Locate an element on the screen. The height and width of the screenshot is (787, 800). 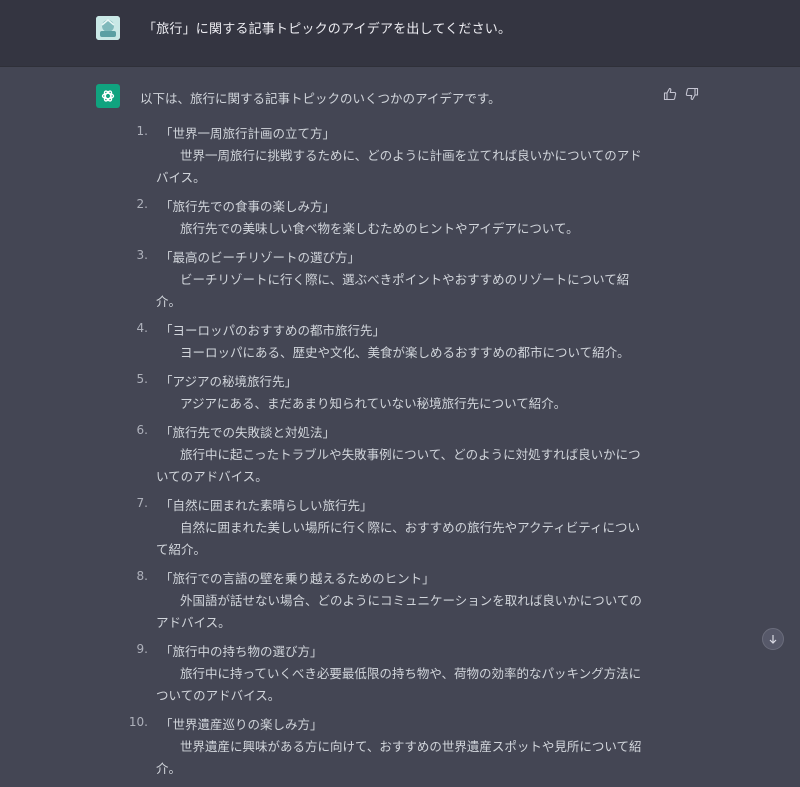
thumbs-down-icon is located at coordinates (692, 94).